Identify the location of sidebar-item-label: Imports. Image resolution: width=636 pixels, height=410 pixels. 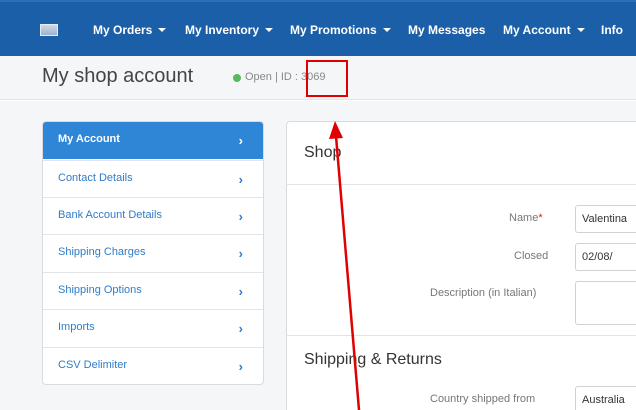
(76, 327).